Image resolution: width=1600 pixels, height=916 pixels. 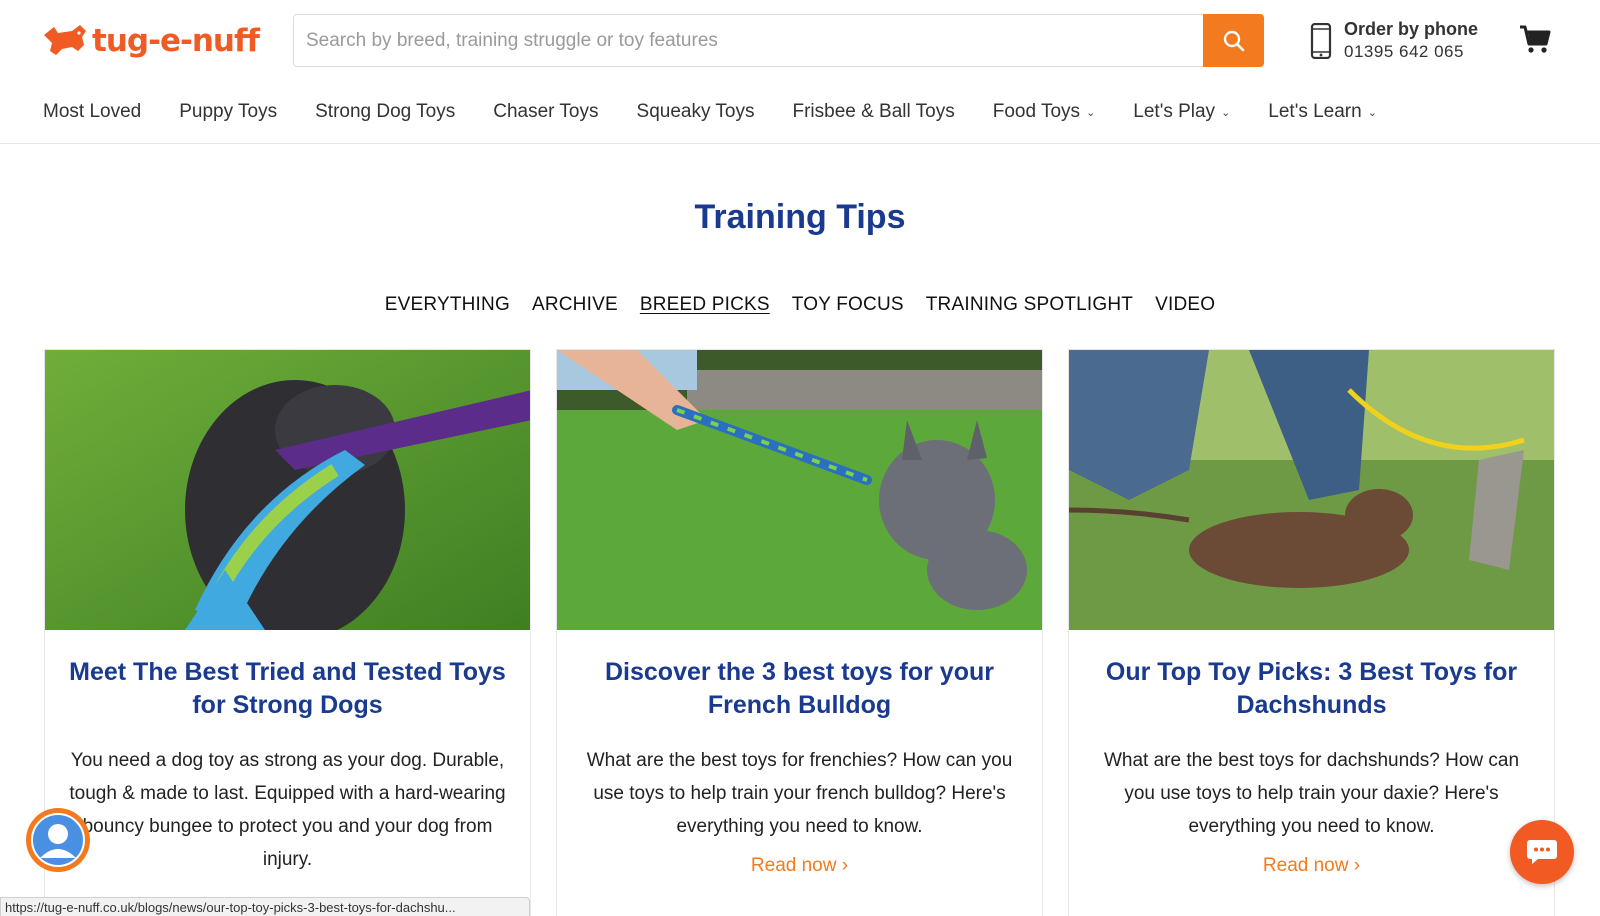 I want to click on logo-text: tug-e-nuff, so click(x=176, y=41).